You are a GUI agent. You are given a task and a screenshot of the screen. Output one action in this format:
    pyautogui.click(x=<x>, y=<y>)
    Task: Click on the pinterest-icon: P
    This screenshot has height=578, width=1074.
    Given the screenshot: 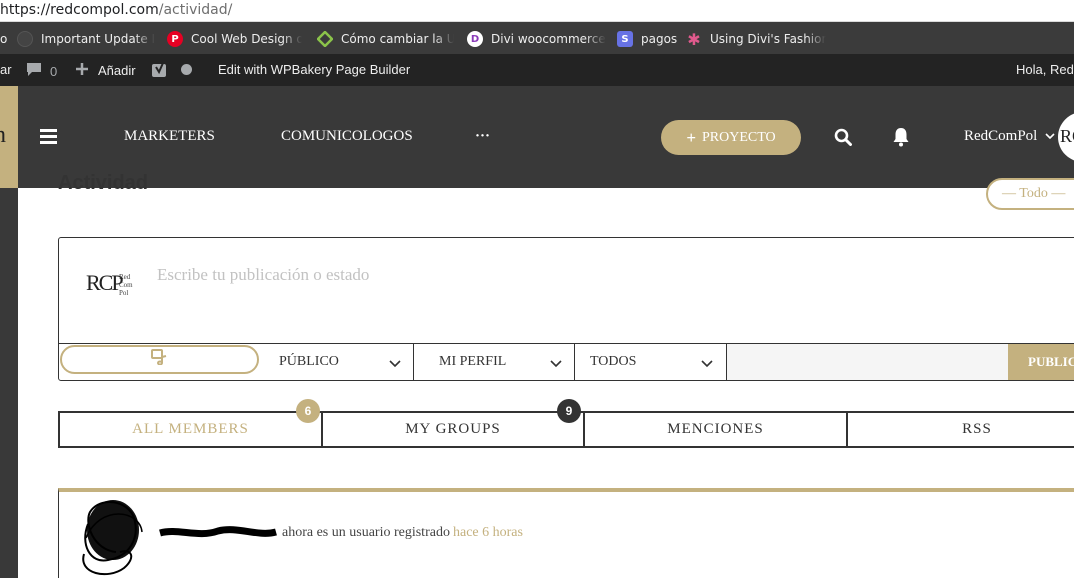 What is the action you would take?
    pyautogui.click(x=175, y=39)
    